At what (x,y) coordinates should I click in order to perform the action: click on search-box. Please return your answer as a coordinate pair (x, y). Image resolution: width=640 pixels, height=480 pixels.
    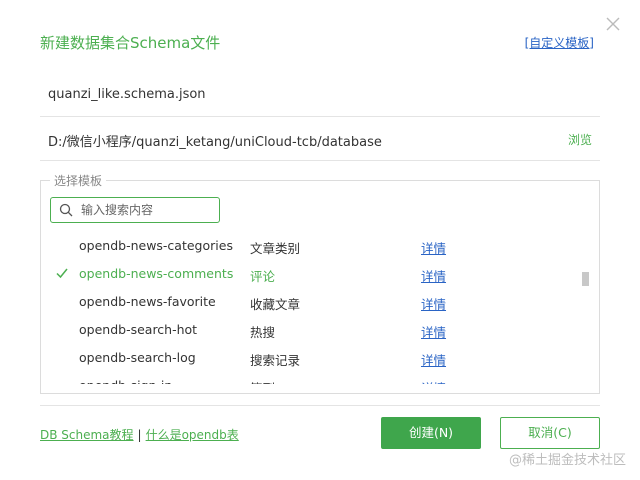
    Looking at the image, I should click on (135, 210).